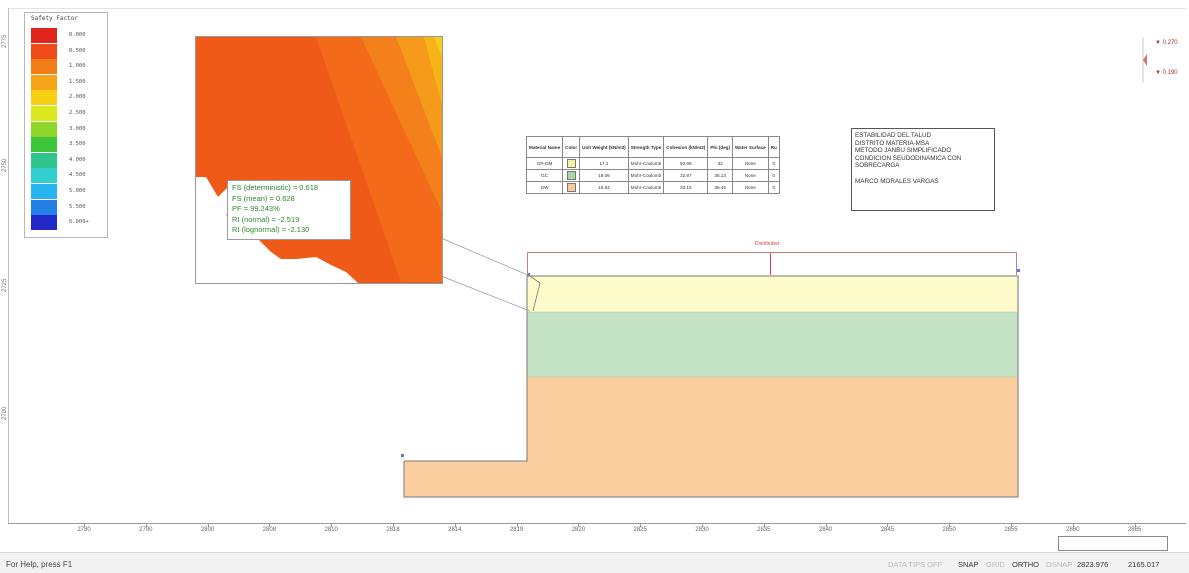 The width and height of the screenshot is (1189, 573). I want to click on status-item-grid: GRID, so click(995, 564).